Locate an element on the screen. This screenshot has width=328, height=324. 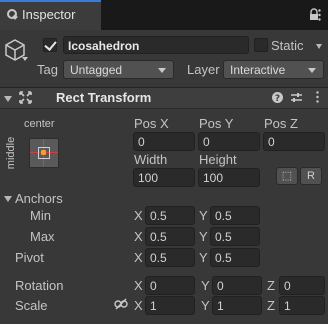
raw-edit-button: R is located at coordinates (311, 176).